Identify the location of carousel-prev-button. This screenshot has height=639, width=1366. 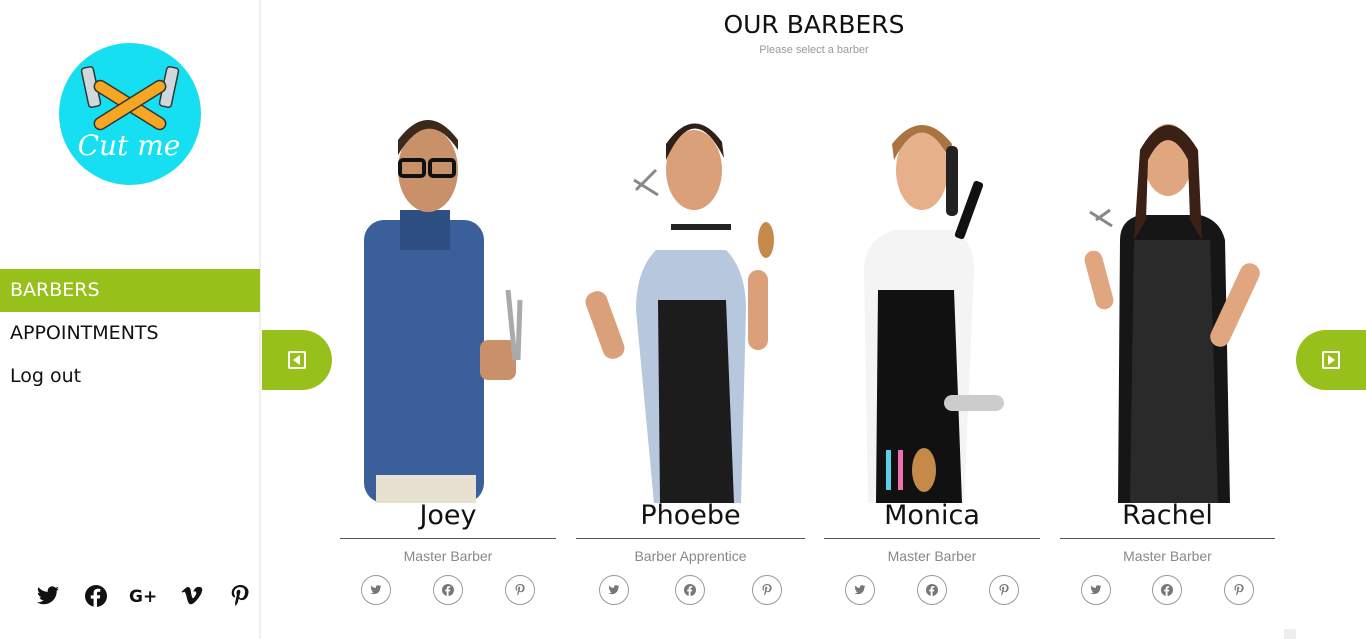
(297, 360).